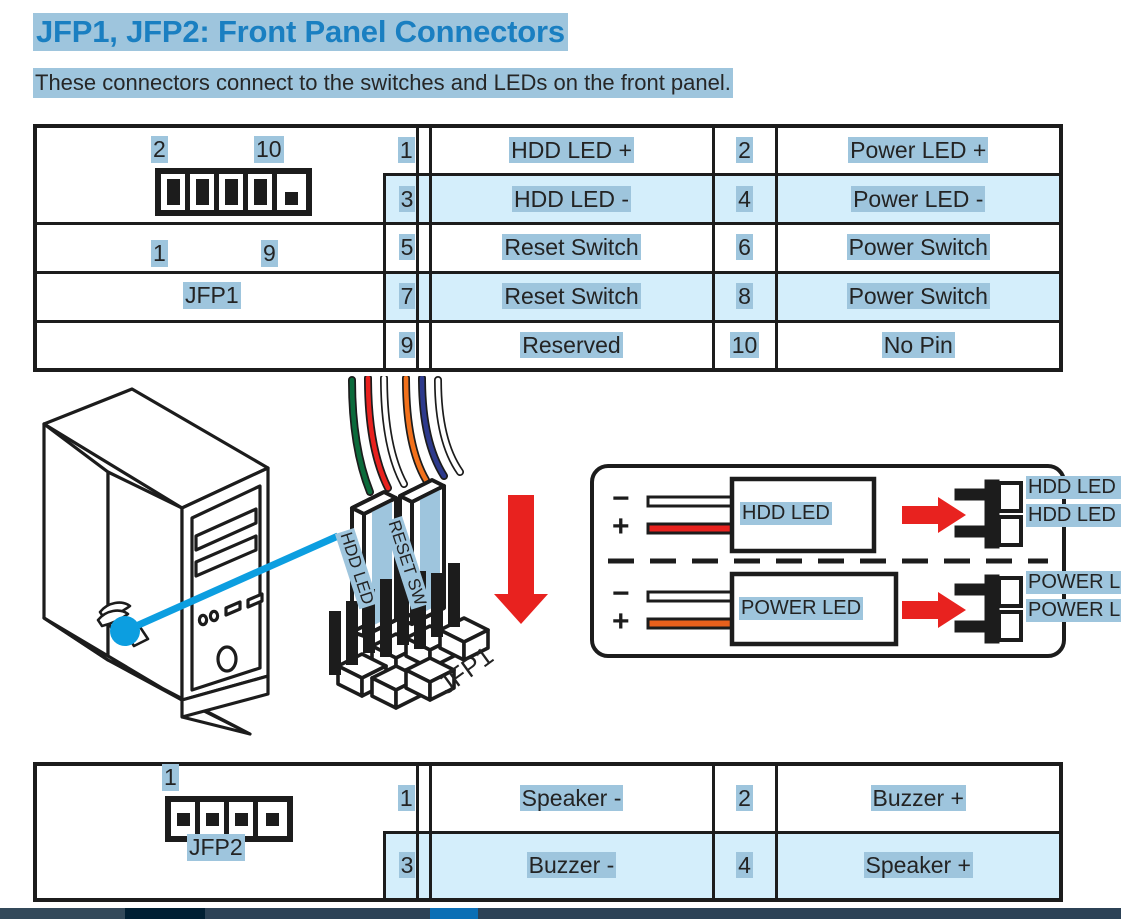 This screenshot has height=919, width=1121. Describe the element at coordinates (212, 295) in the screenshot. I see `jfp1-connector-label: JFP1` at that location.